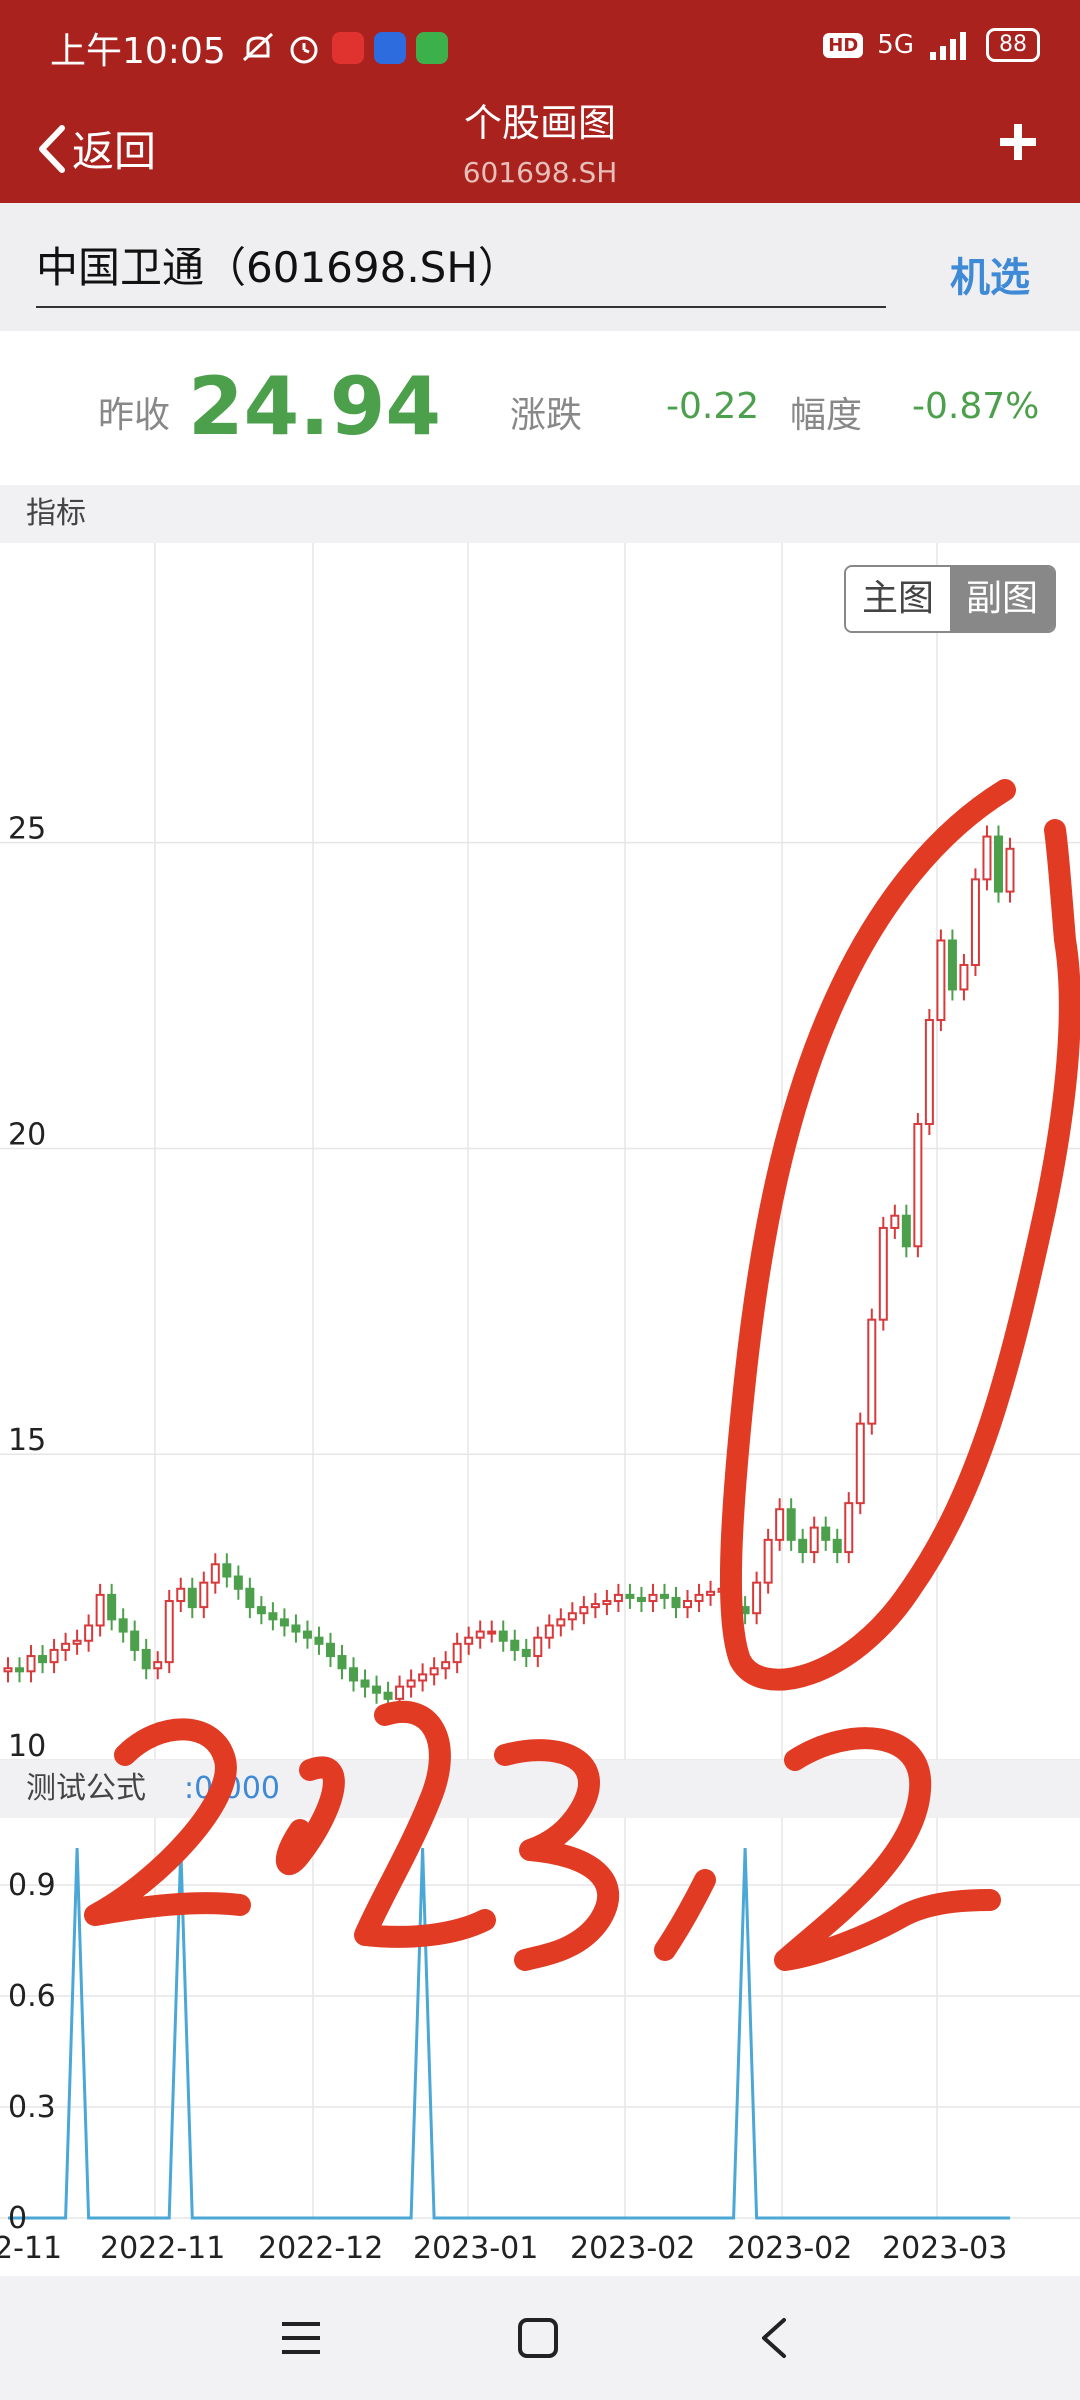 This screenshot has height=2400, width=1080. I want to click on add-button, so click(1018, 142).